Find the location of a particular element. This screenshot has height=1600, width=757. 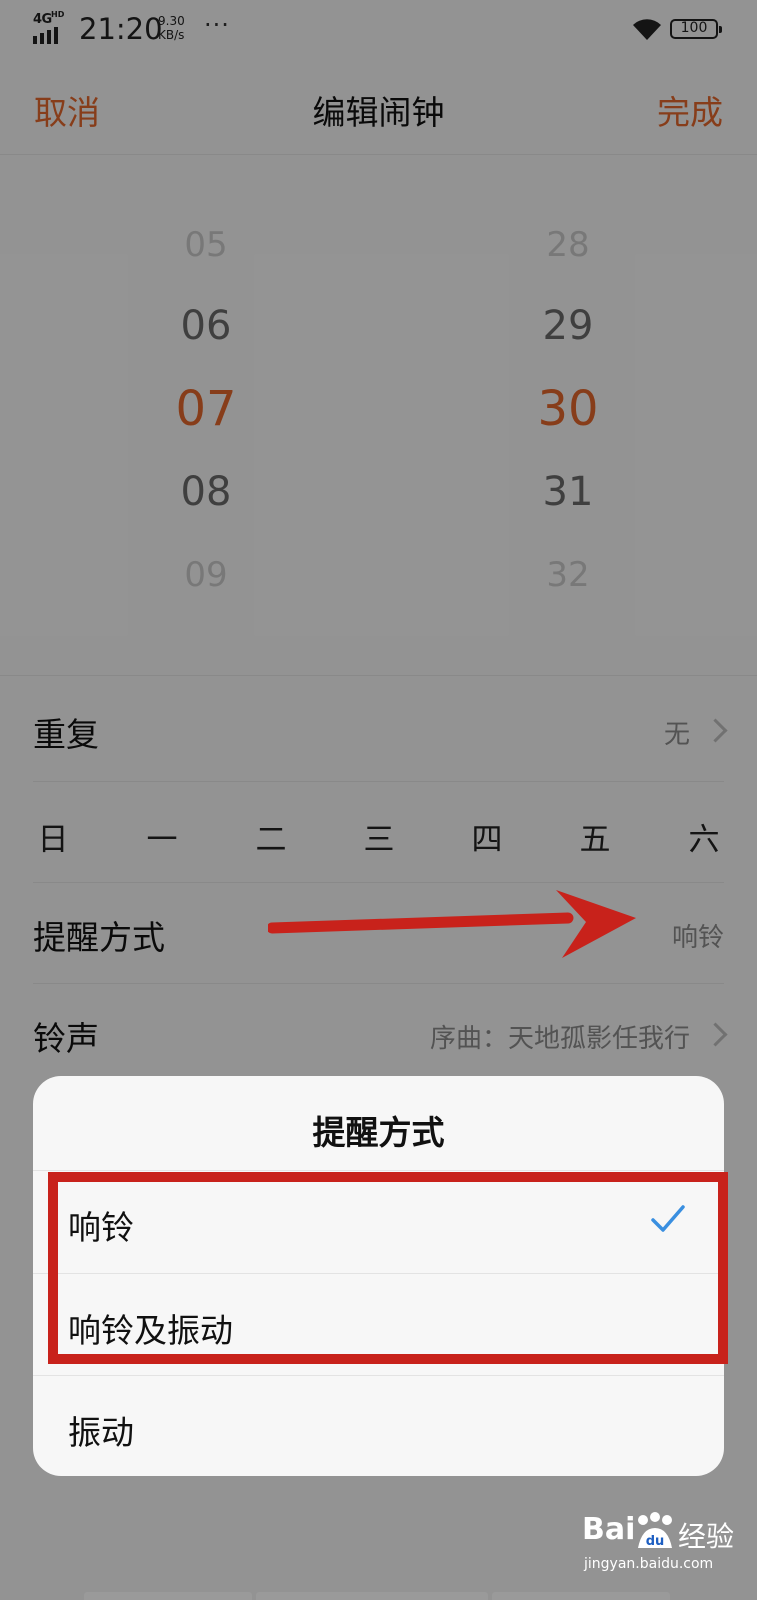

watermark-text: 经验 is located at coordinates (706, 1536).